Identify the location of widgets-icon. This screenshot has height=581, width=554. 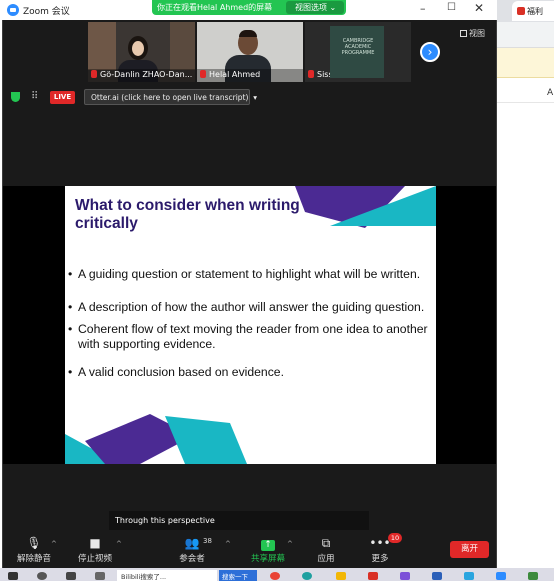
(100, 576).